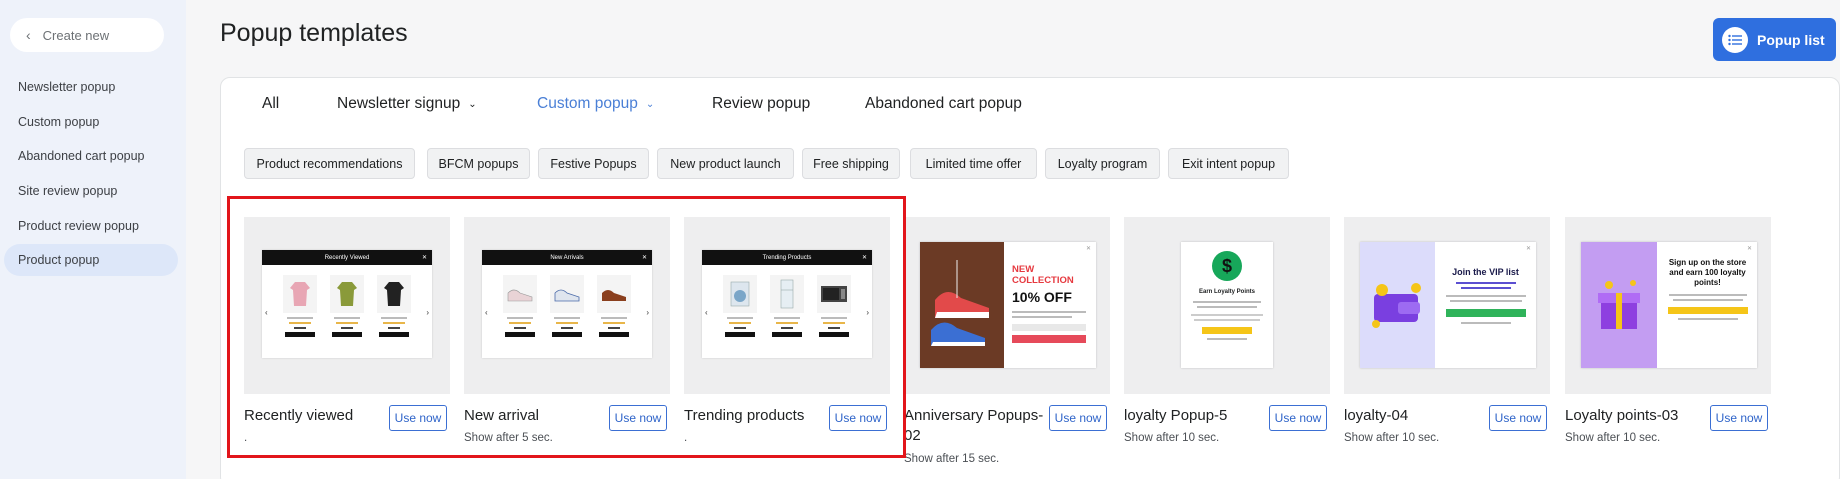  I want to click on popup-list-label: Popup list, so click(1791, 39).